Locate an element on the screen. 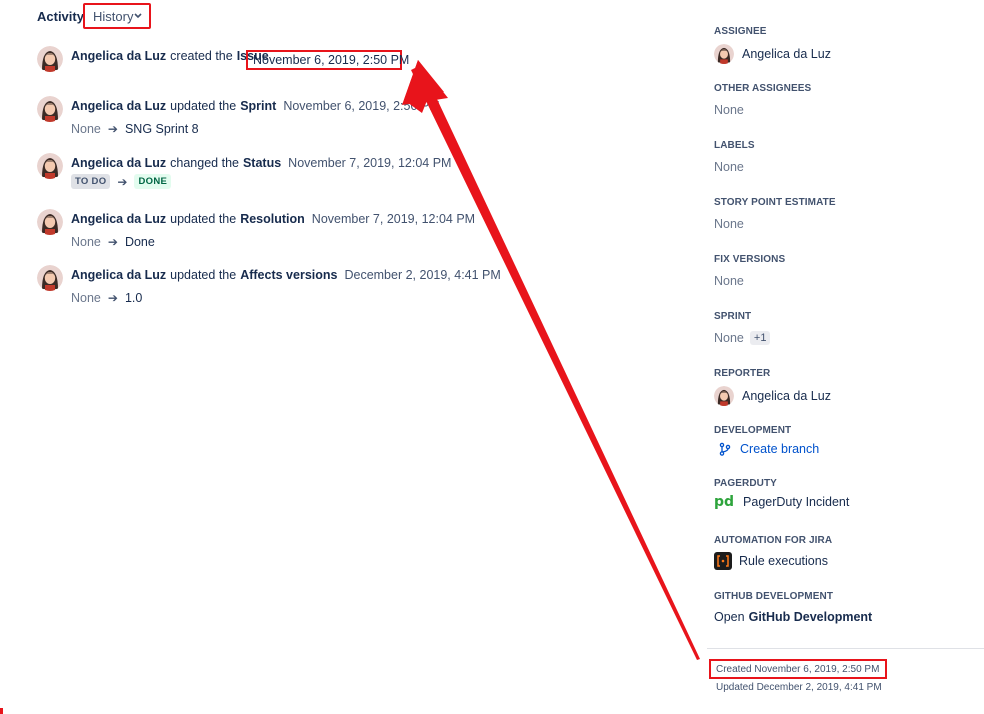 The height and width of the screenshot is (714, 984). field-label: SPRINT is located at coordinates (733, 316).